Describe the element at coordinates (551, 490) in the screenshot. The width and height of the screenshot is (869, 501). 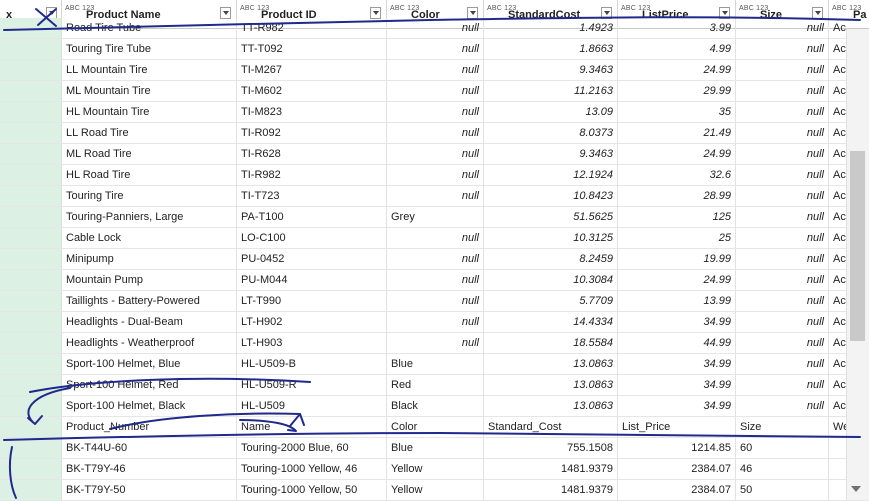
I see `cell-cost: 1481.9379` at that location.